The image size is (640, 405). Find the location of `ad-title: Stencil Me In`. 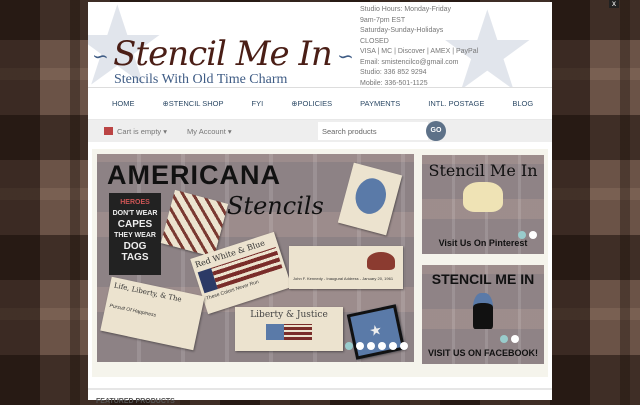

ad-title: Stencil Me In is located at coordinates (483, 170).